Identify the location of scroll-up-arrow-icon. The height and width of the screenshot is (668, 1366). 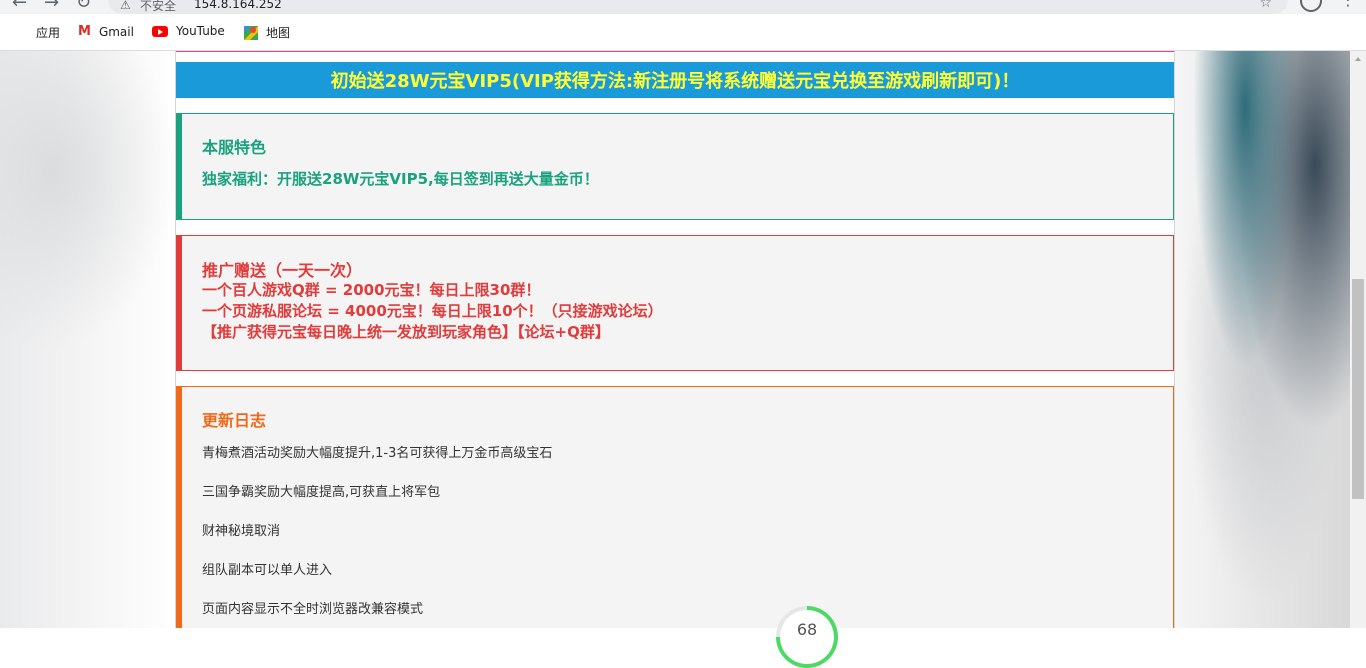
(1358, 59).